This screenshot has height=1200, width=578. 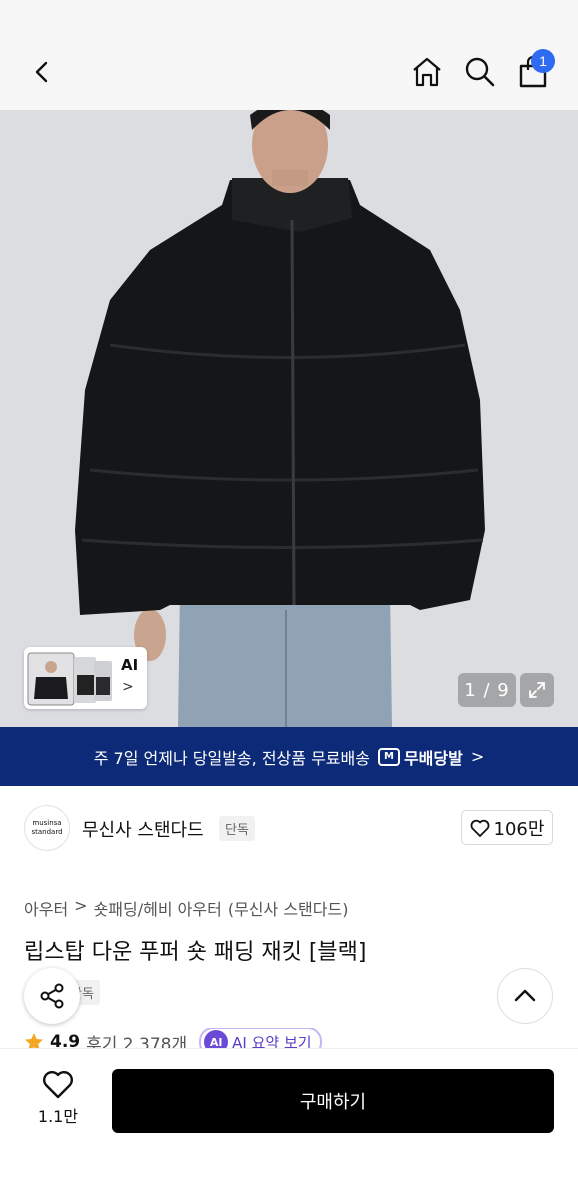 I want to click on chevron-left-icon, so click(x=41, y=72).